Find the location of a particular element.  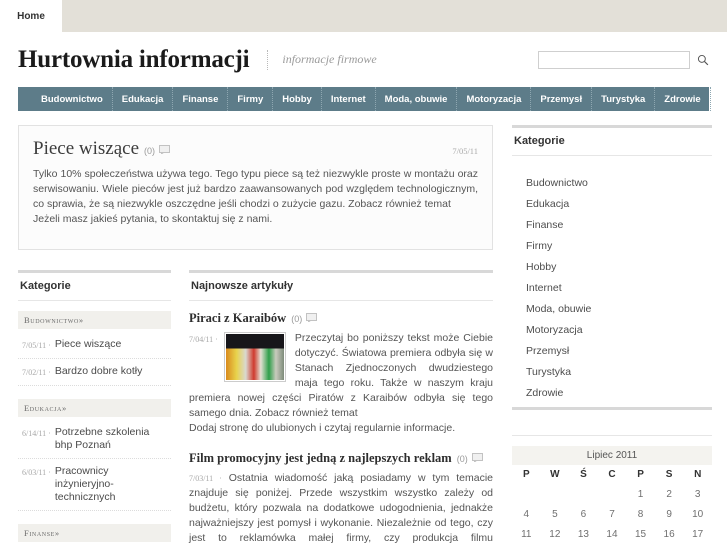

category-group-heading: Finanse» is located at coordinates (94, 533).